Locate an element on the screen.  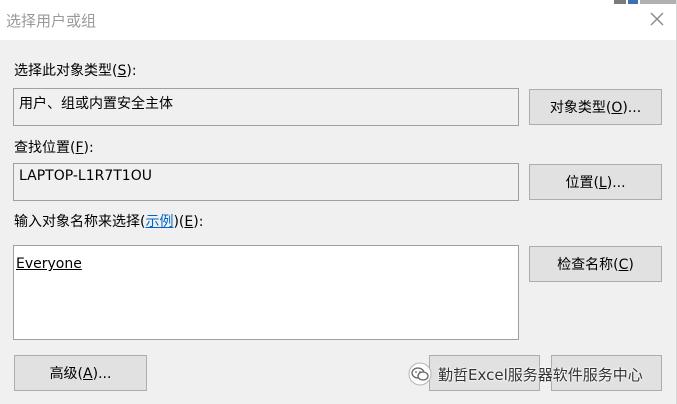
watermark: 勤哲Excel服务器软件服务中心 is located at coordinates (525, 374).